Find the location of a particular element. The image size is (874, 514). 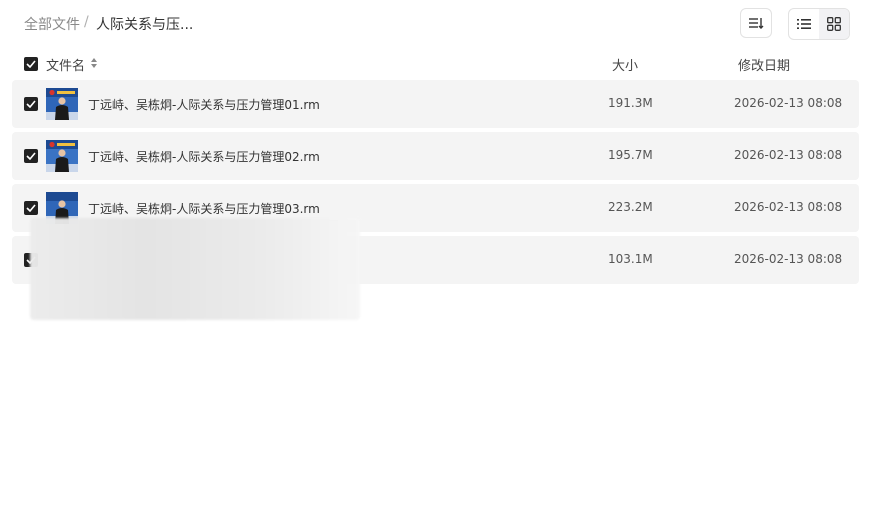

grid-view-icon is located at coordinates (834, 24).